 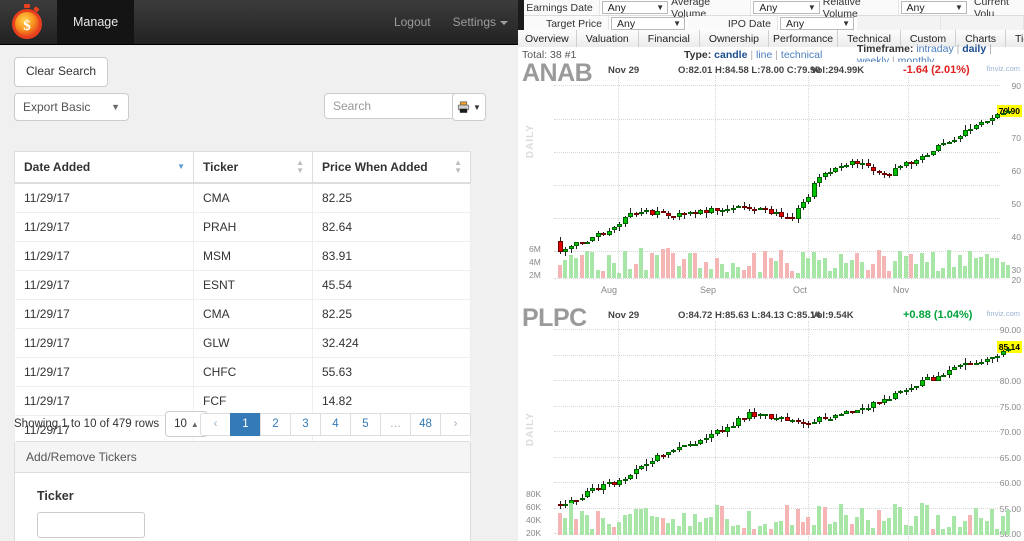 I want to click on chart-anab-xtick-oct: Oct, so click(x=800, y=290).